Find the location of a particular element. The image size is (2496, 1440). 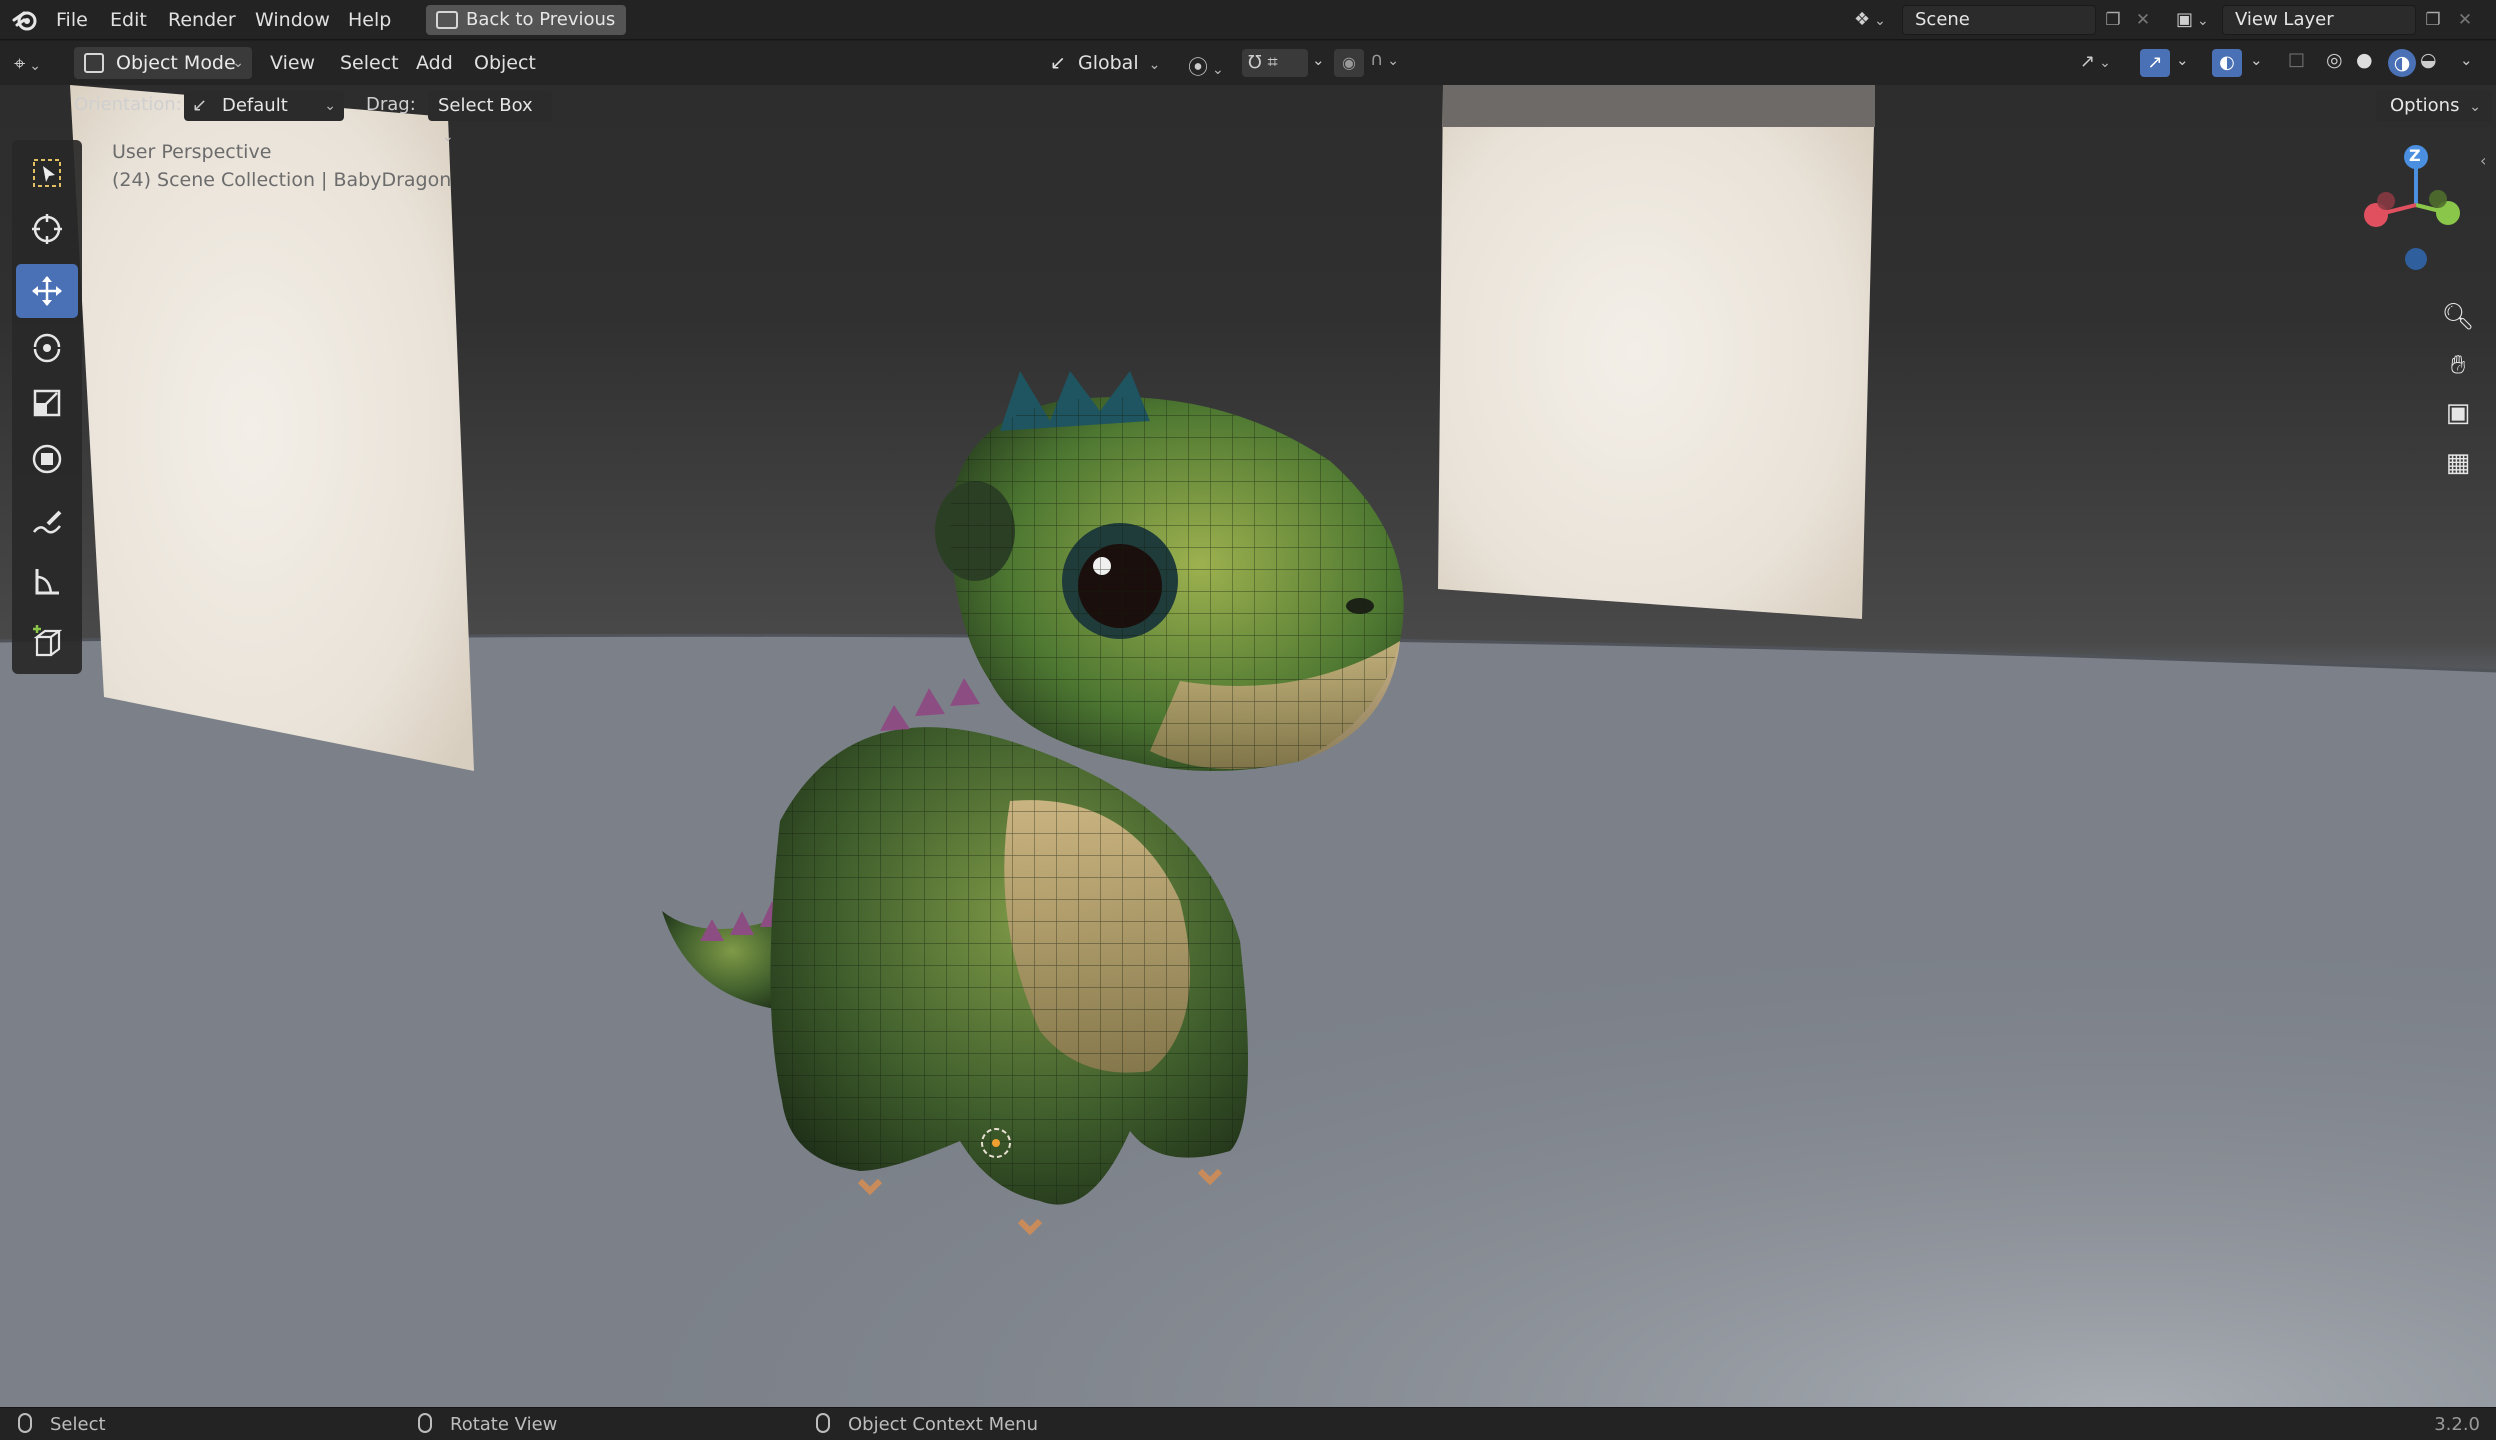

back-to-previous-button: Back to Previous is located at coordinates (526, 20).